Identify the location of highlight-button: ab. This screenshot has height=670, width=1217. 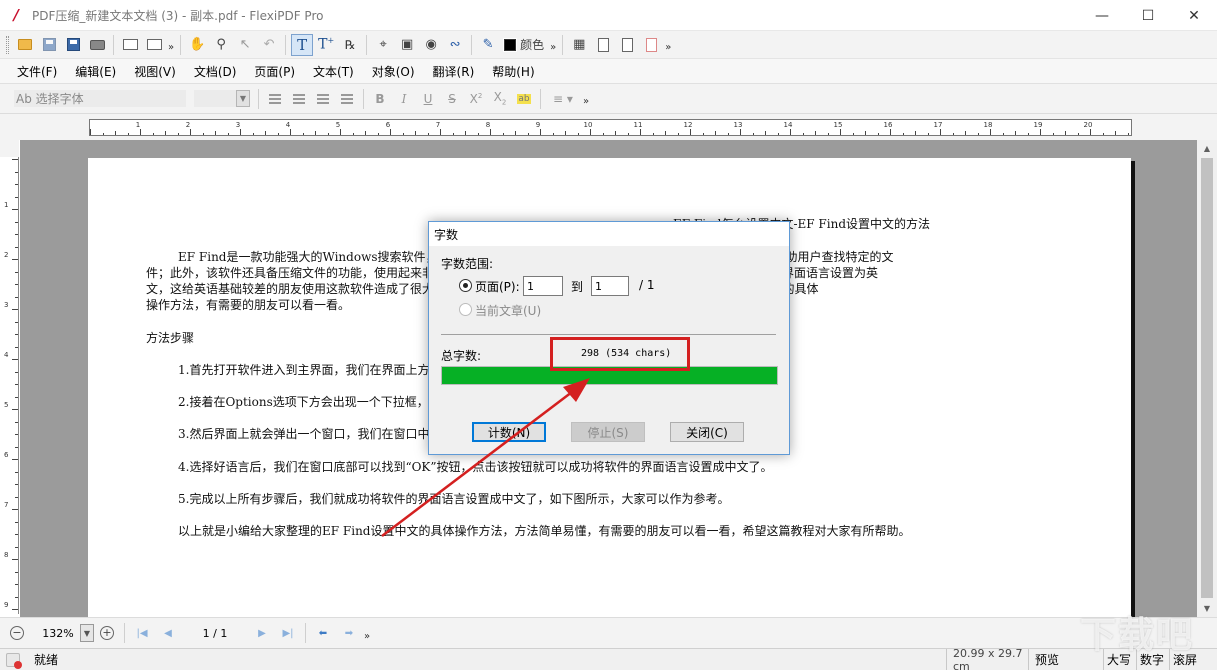
(524, 99).